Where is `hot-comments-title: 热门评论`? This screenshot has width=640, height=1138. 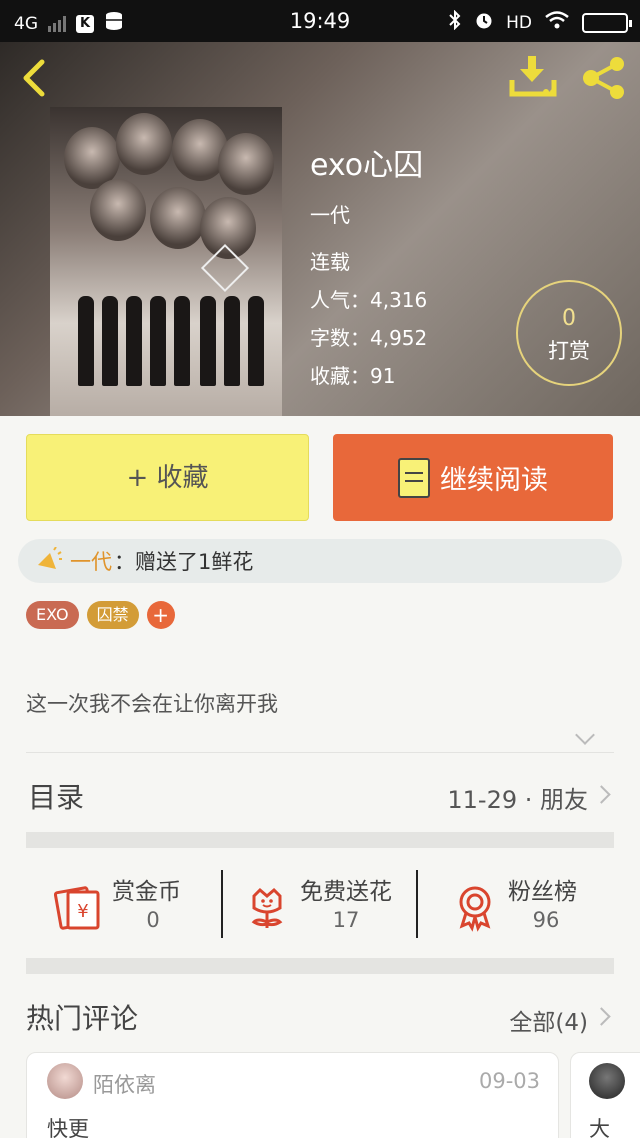
hot-comments-title: 热门评论 is located at coordinates (82, 1018).